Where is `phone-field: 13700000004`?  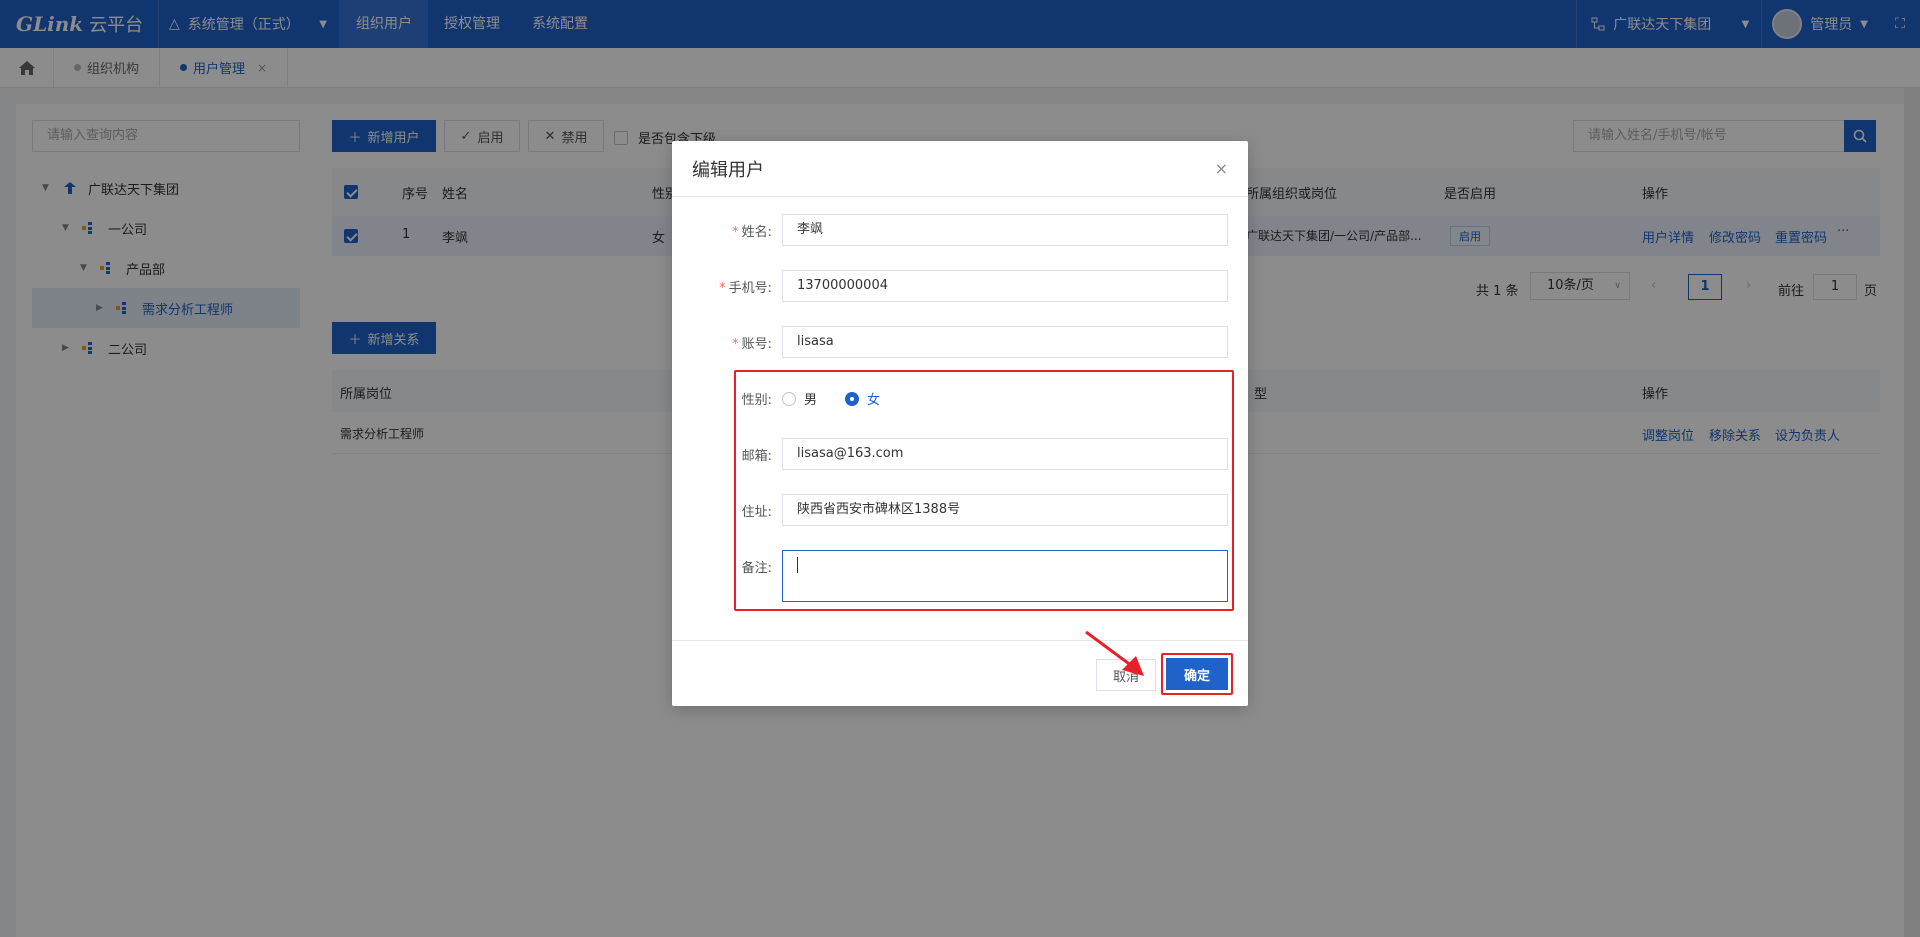
phone-field: 13700000004 is located at coordinates (1005, 286).